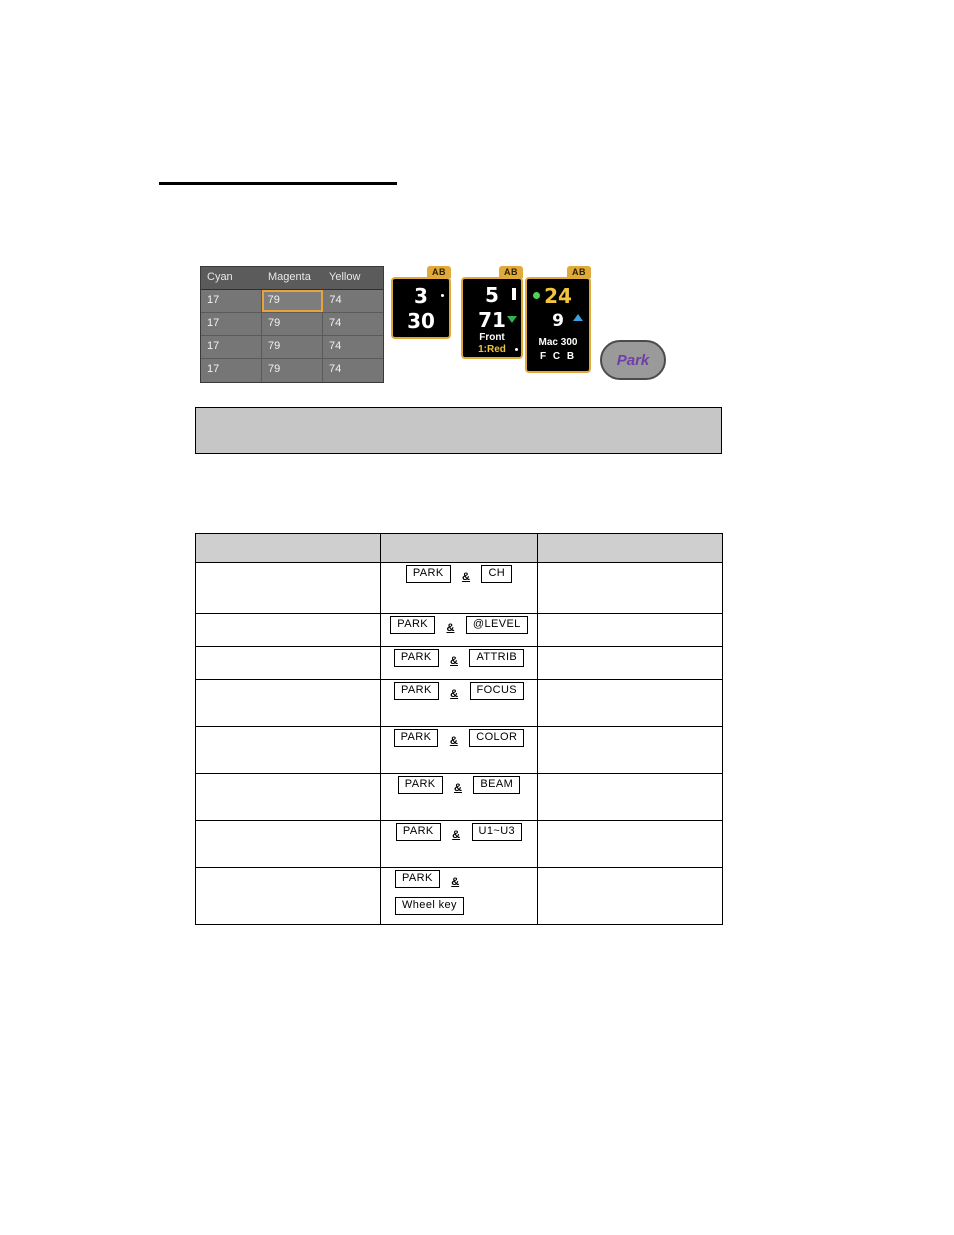 The width and height of the screenshot is (954, 1235). I want to click on table-row: PARK & BEAM, so click(459, 797).